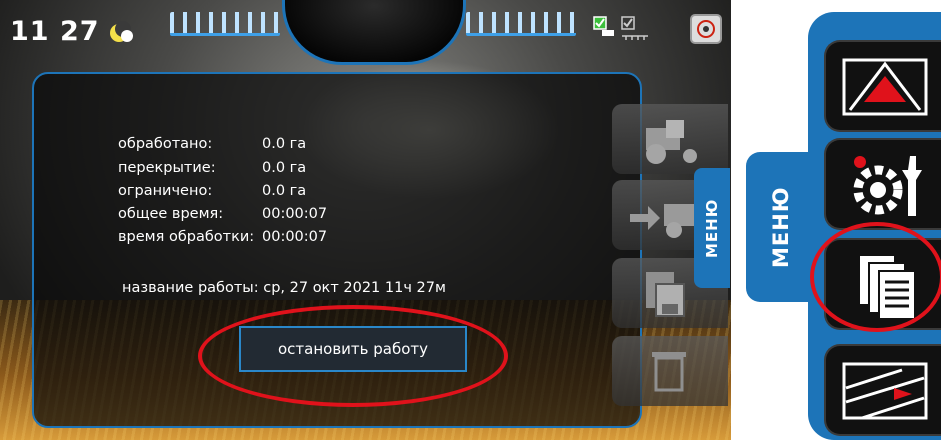 The image size is (941, 440). I want to click on gps-icon, so click(706, 29).